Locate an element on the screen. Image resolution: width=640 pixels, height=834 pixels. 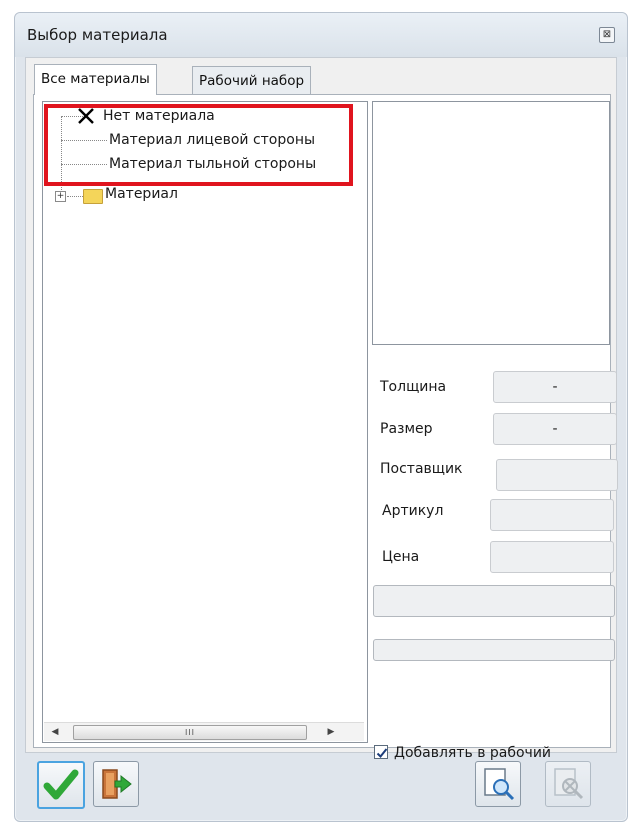
horizontal-scrollbar: ◀ III ▶ is located at coordinates (204, 731).